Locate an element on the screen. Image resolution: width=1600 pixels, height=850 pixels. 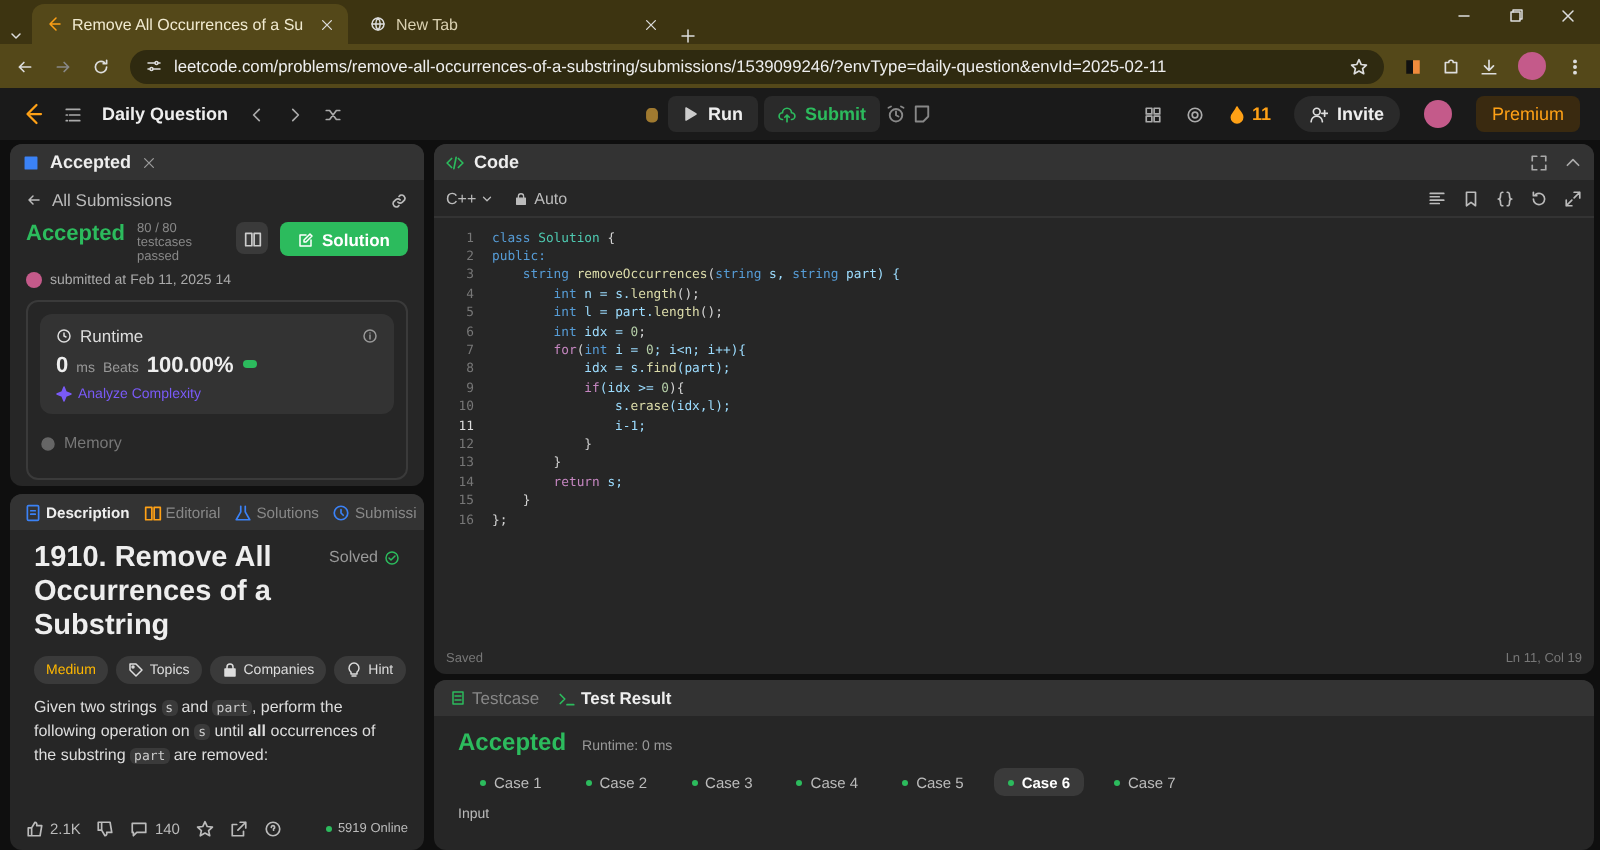
alarm-clock-icon is located at coordinates (896, 114).